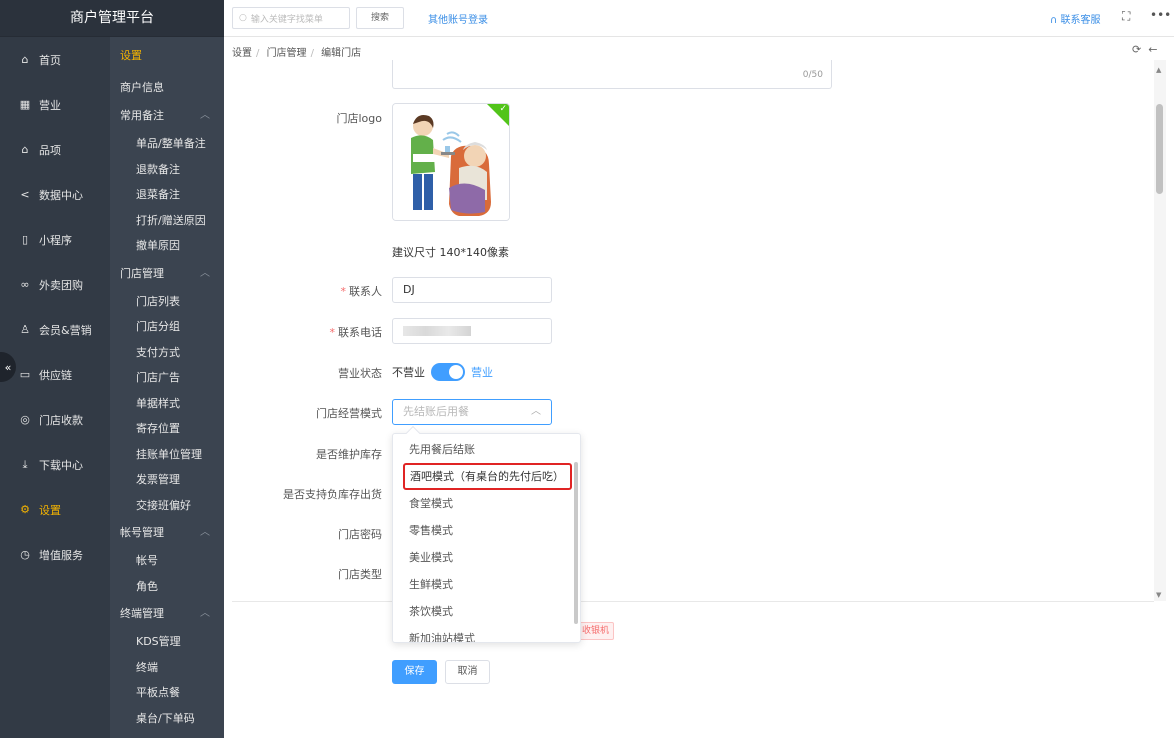 This screenshot has height=738, width=1174. Describe the element at coordinates (167, 246) in the screenshot. I see `submenu-item: 撤单原因` at that location.